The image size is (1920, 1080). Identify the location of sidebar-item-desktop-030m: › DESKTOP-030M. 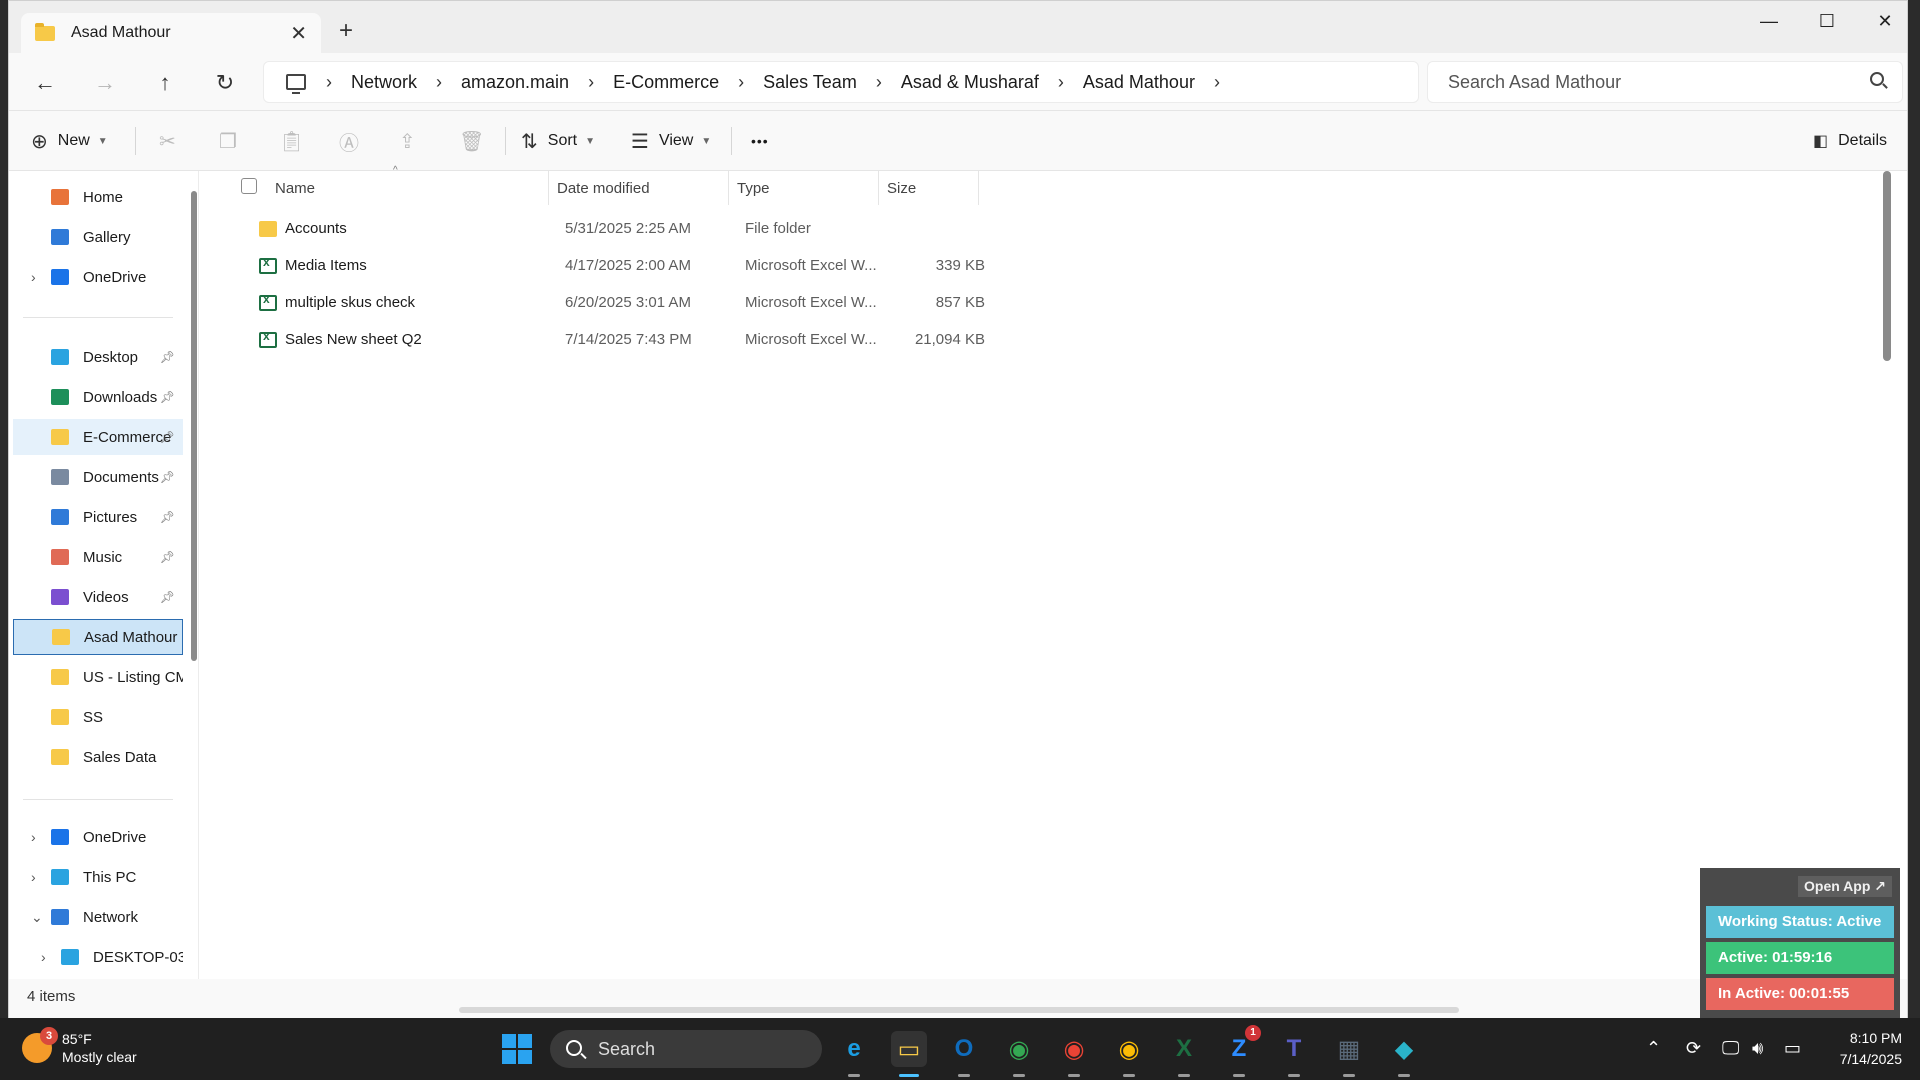
(98, 957).